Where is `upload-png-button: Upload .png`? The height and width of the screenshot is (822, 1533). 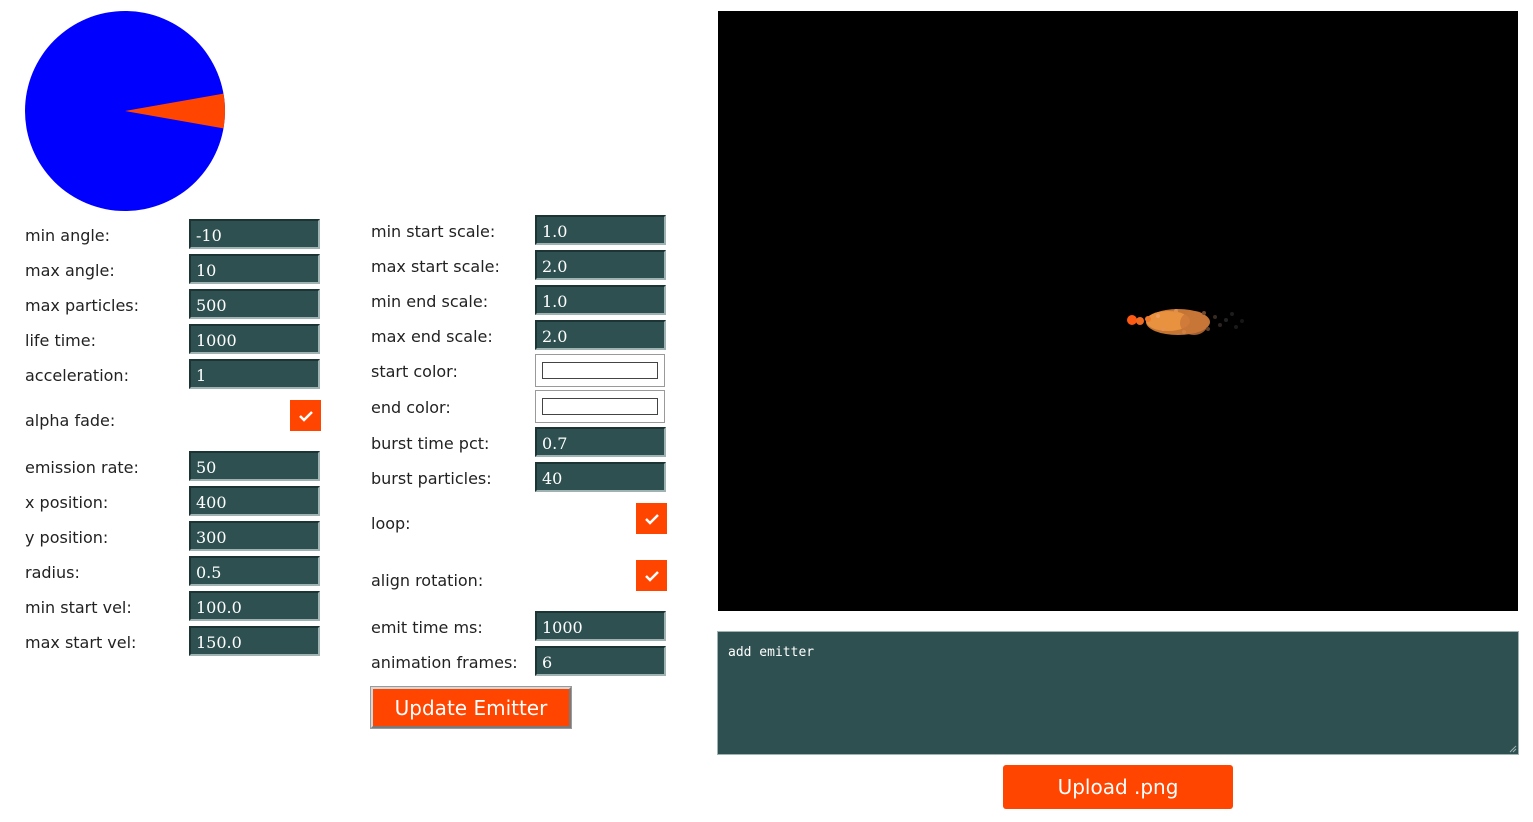
upload-png-button: Upload .png is located at coordinates (1118, 787).